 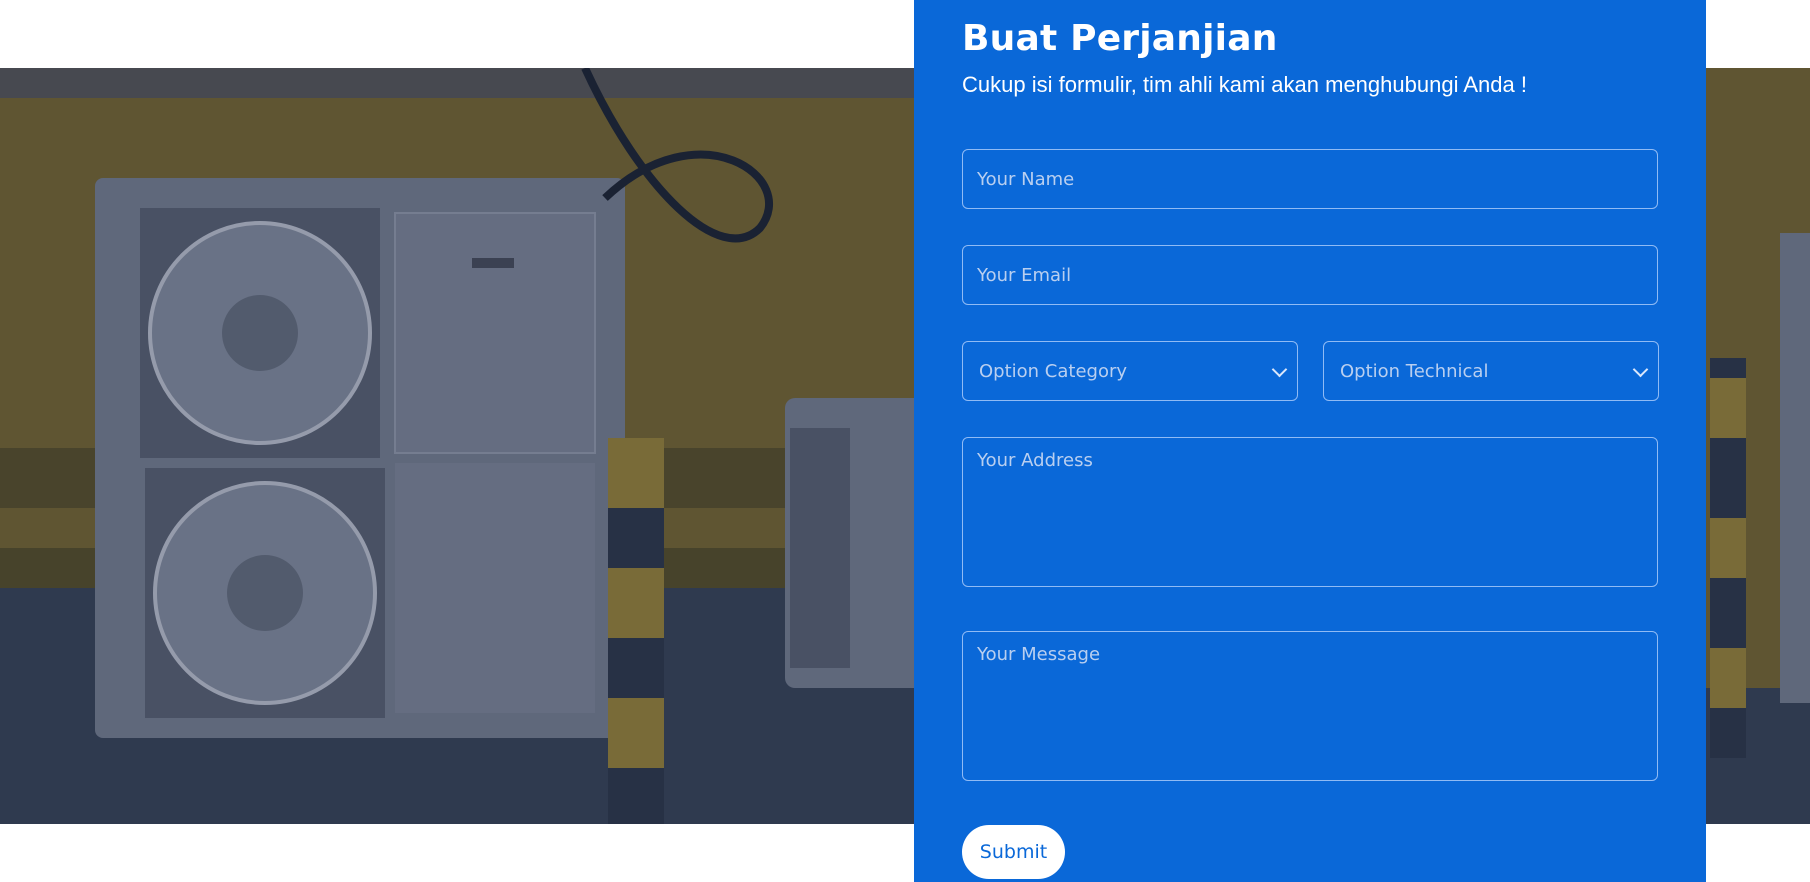 I want to click on email-input: Your Email, so click(x=1310, y=275).